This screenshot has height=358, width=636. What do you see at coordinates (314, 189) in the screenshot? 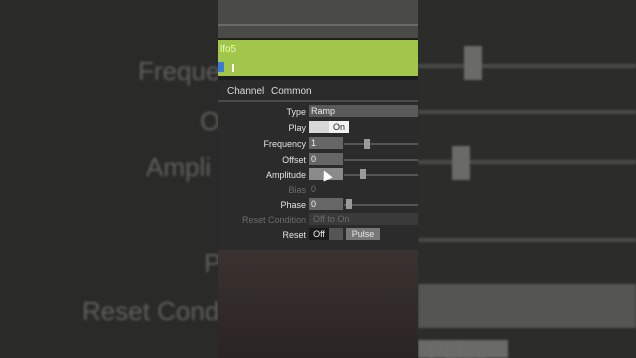
I see `bias-field: 0` at bounding box center [314, 189].